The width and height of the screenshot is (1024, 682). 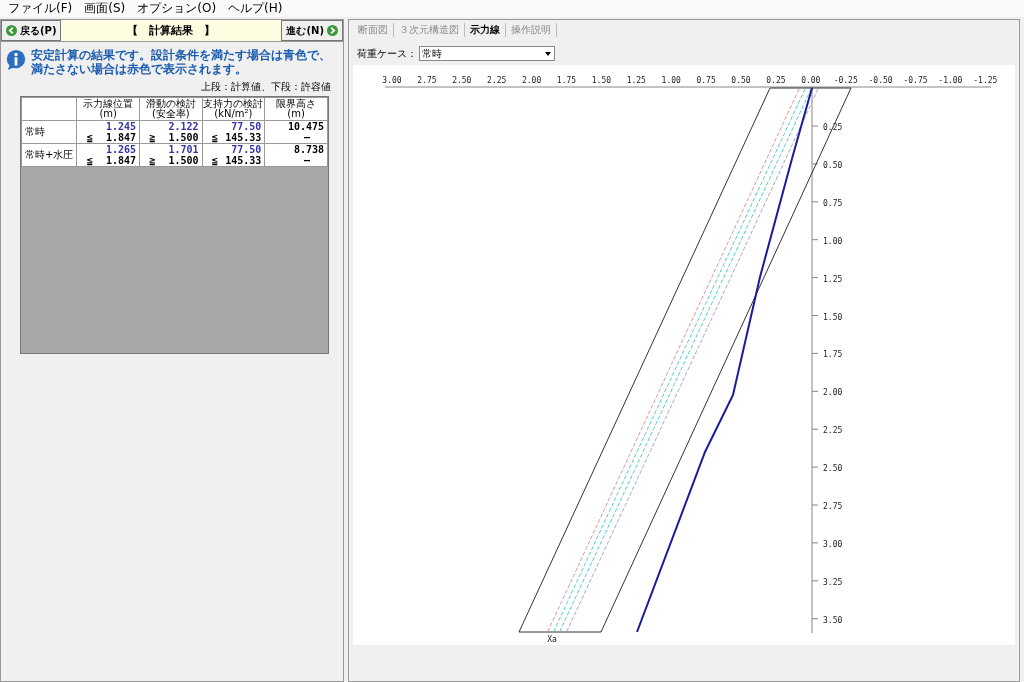 I want to click on axis-tick-label: -0.25, so click(x=845, y=80).